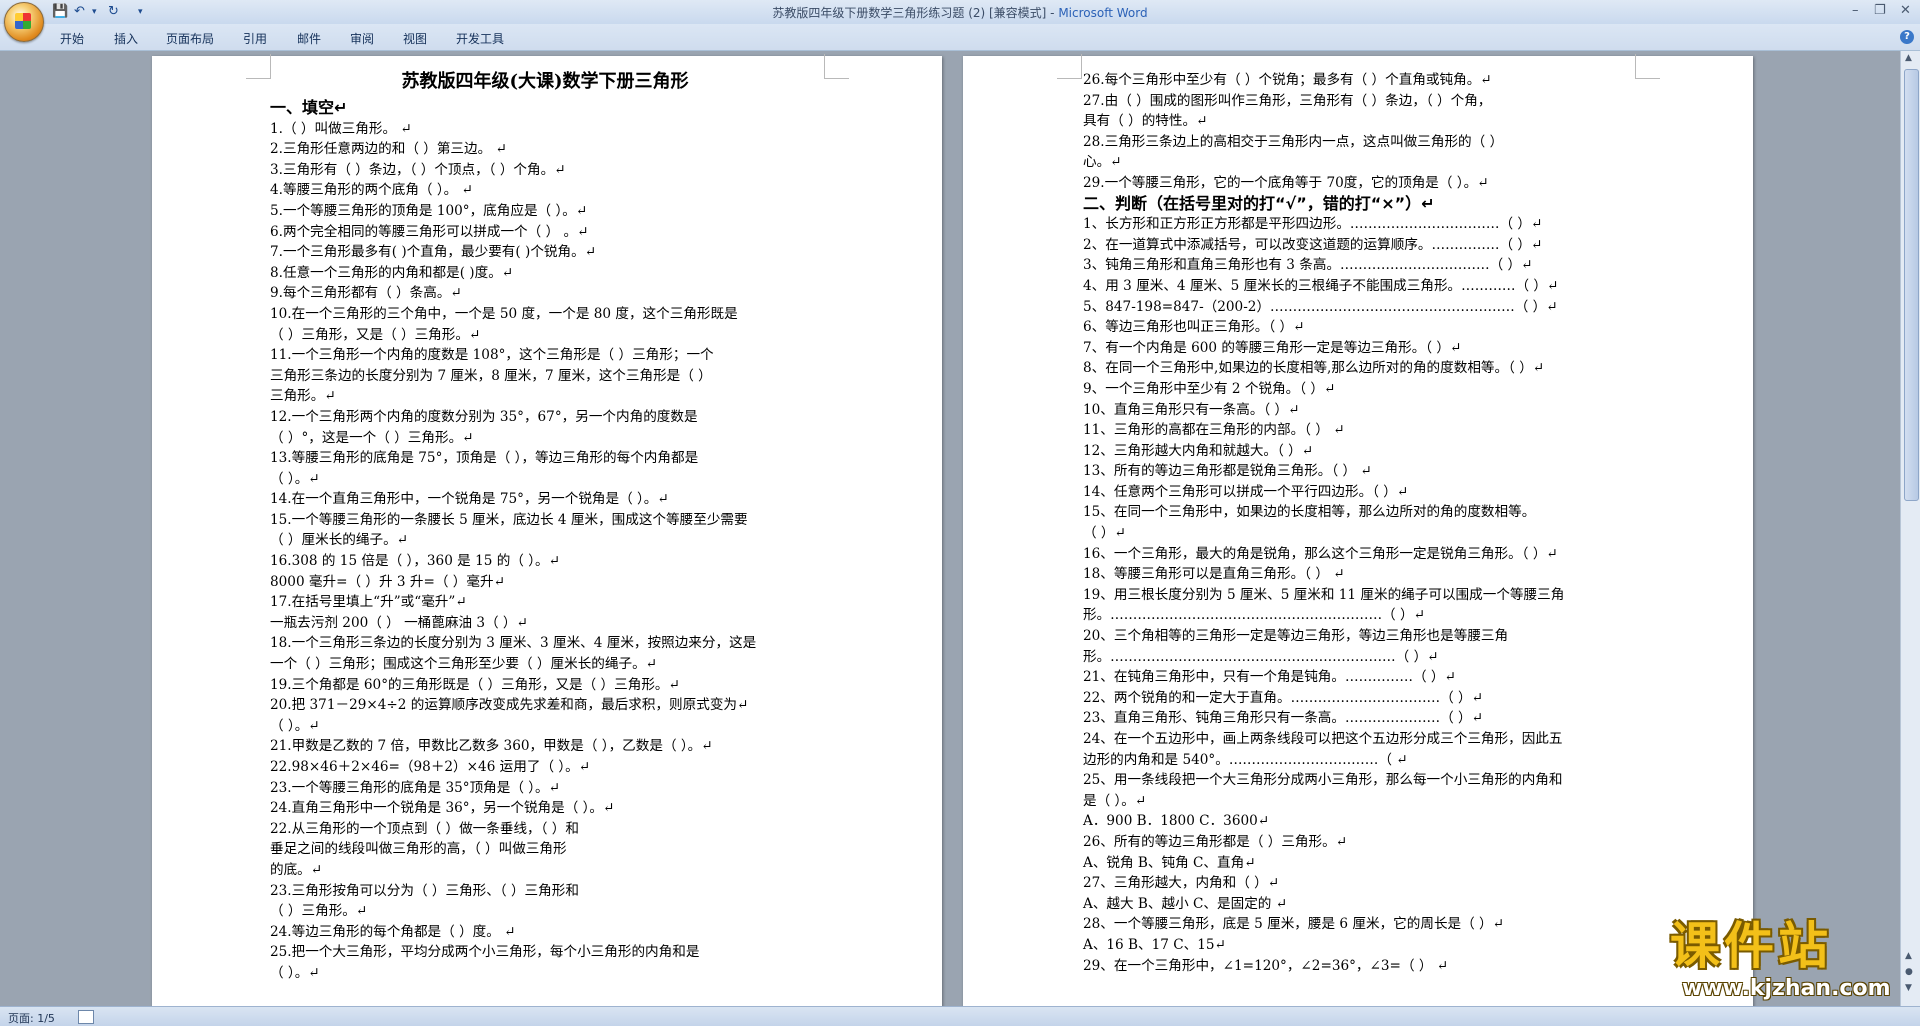 Image resolution: width=1920 pixels, height=1026 pixels. Describe the element at coordinates (1308, 265) in the screenshot. I see `text-line: 3、钝角三角形和直角三角形也有 3 条高。……………………………（ ）↵` at that location.